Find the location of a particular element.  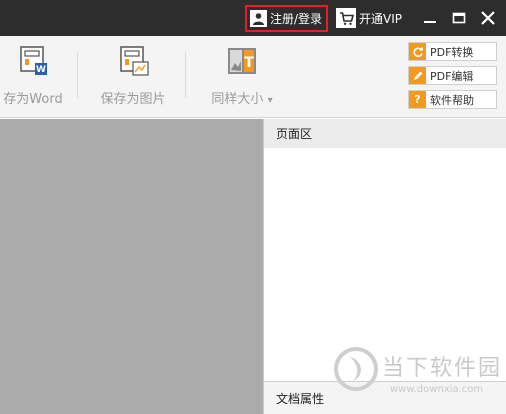

watermark-title: 当下软件园 is located at coordinates (442, 368).